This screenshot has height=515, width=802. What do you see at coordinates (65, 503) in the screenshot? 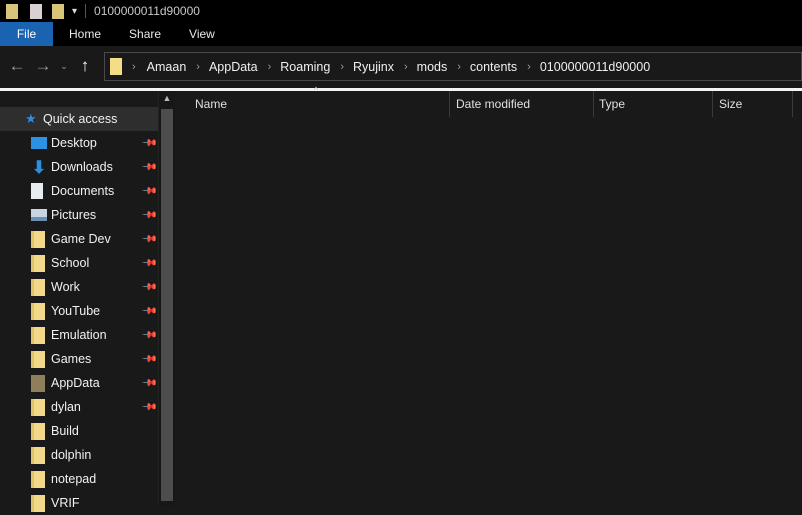
I see `sidebar-item-label: VRIF` at bounding box center [65, 503].